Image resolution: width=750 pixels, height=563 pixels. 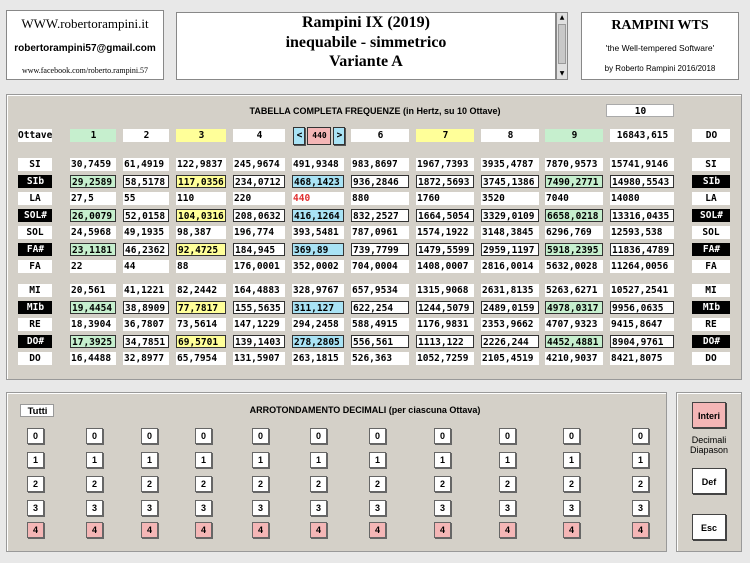 I want to click on frequency-cell: 19,4454, so click(x=93, y=307).